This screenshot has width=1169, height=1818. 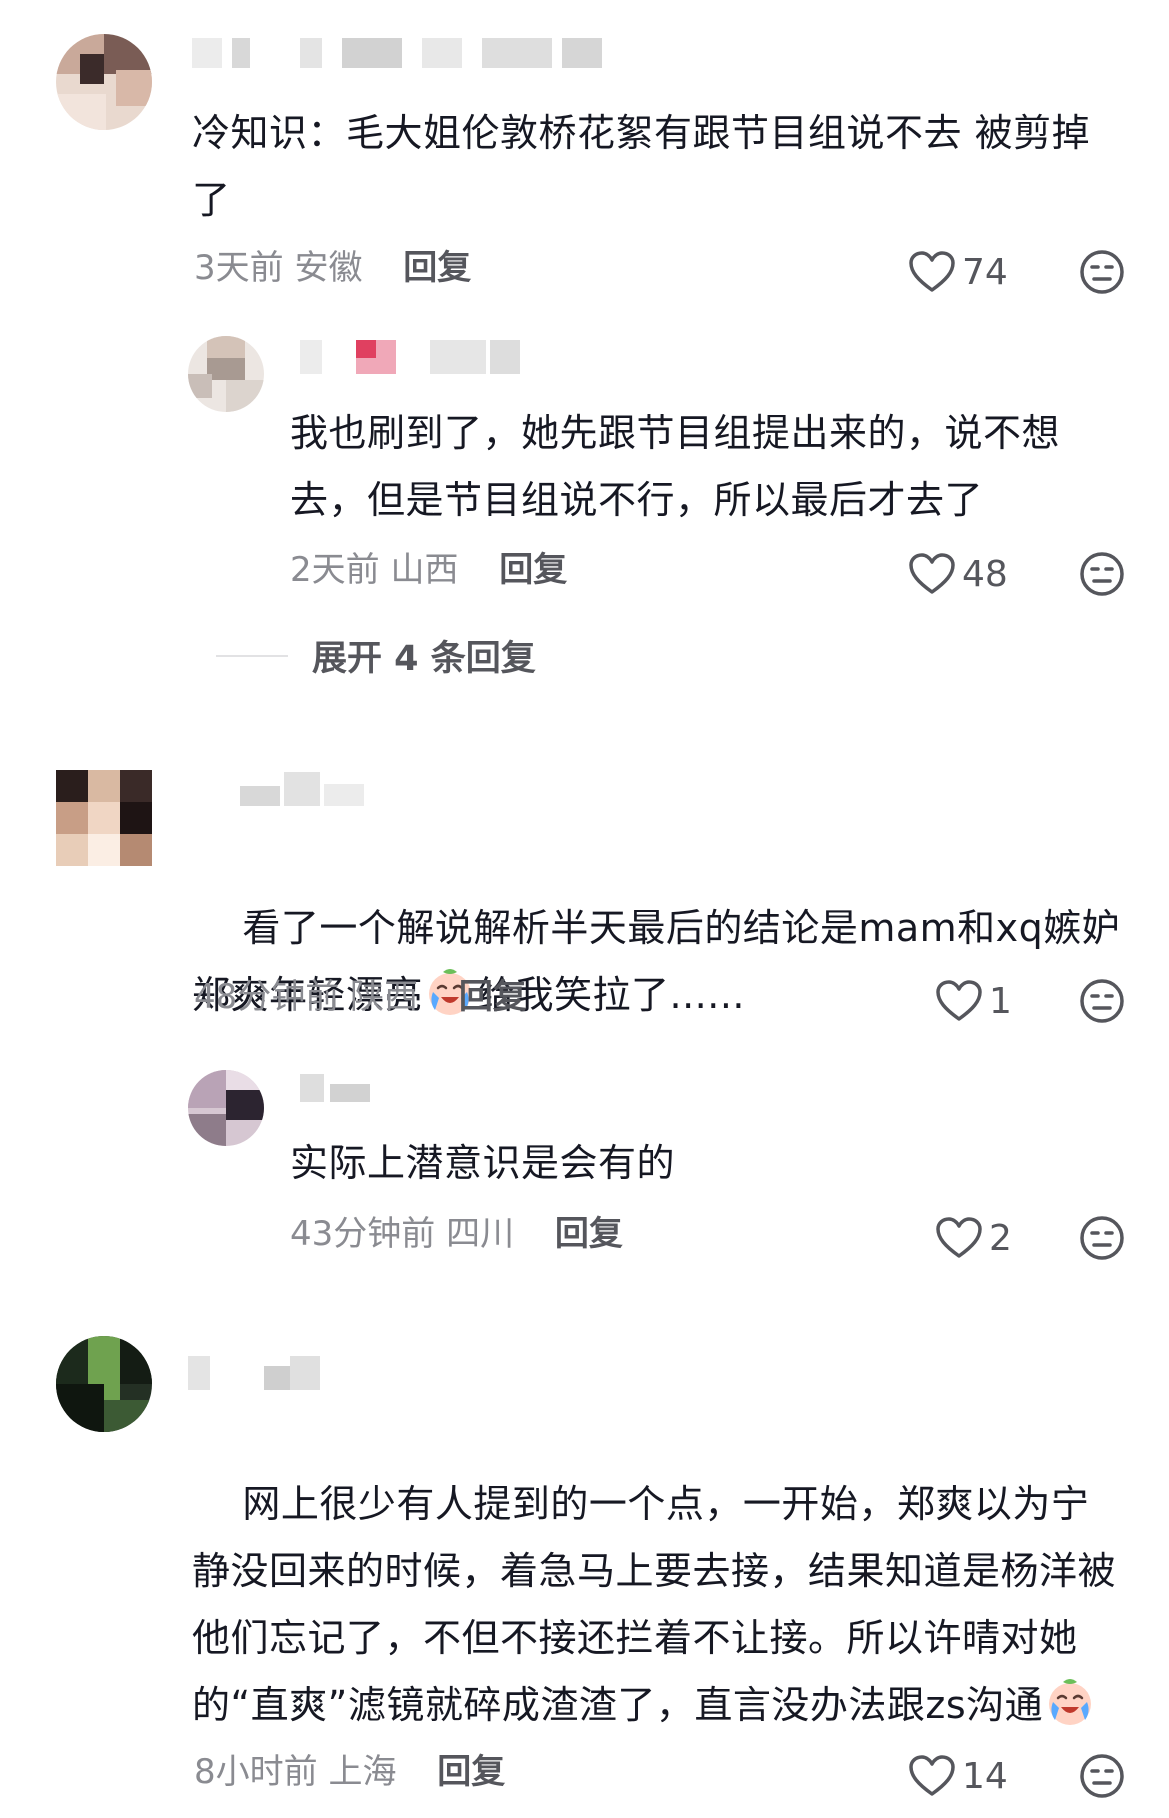 What do you see at coordinates (267, 997) in the screenshot?
I see `comment-time: 48分钟前` at bounding box center [267, 997].